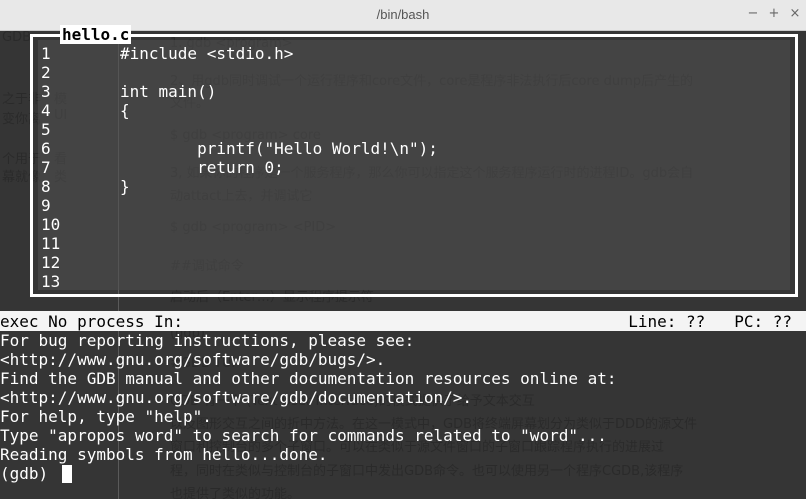  What do you see at coordinates (193, 359) in the screenshot?
I see `output-line: <http://www.gnu.org/software/gdb/bugs/>.` at bounding box center [193, 359].